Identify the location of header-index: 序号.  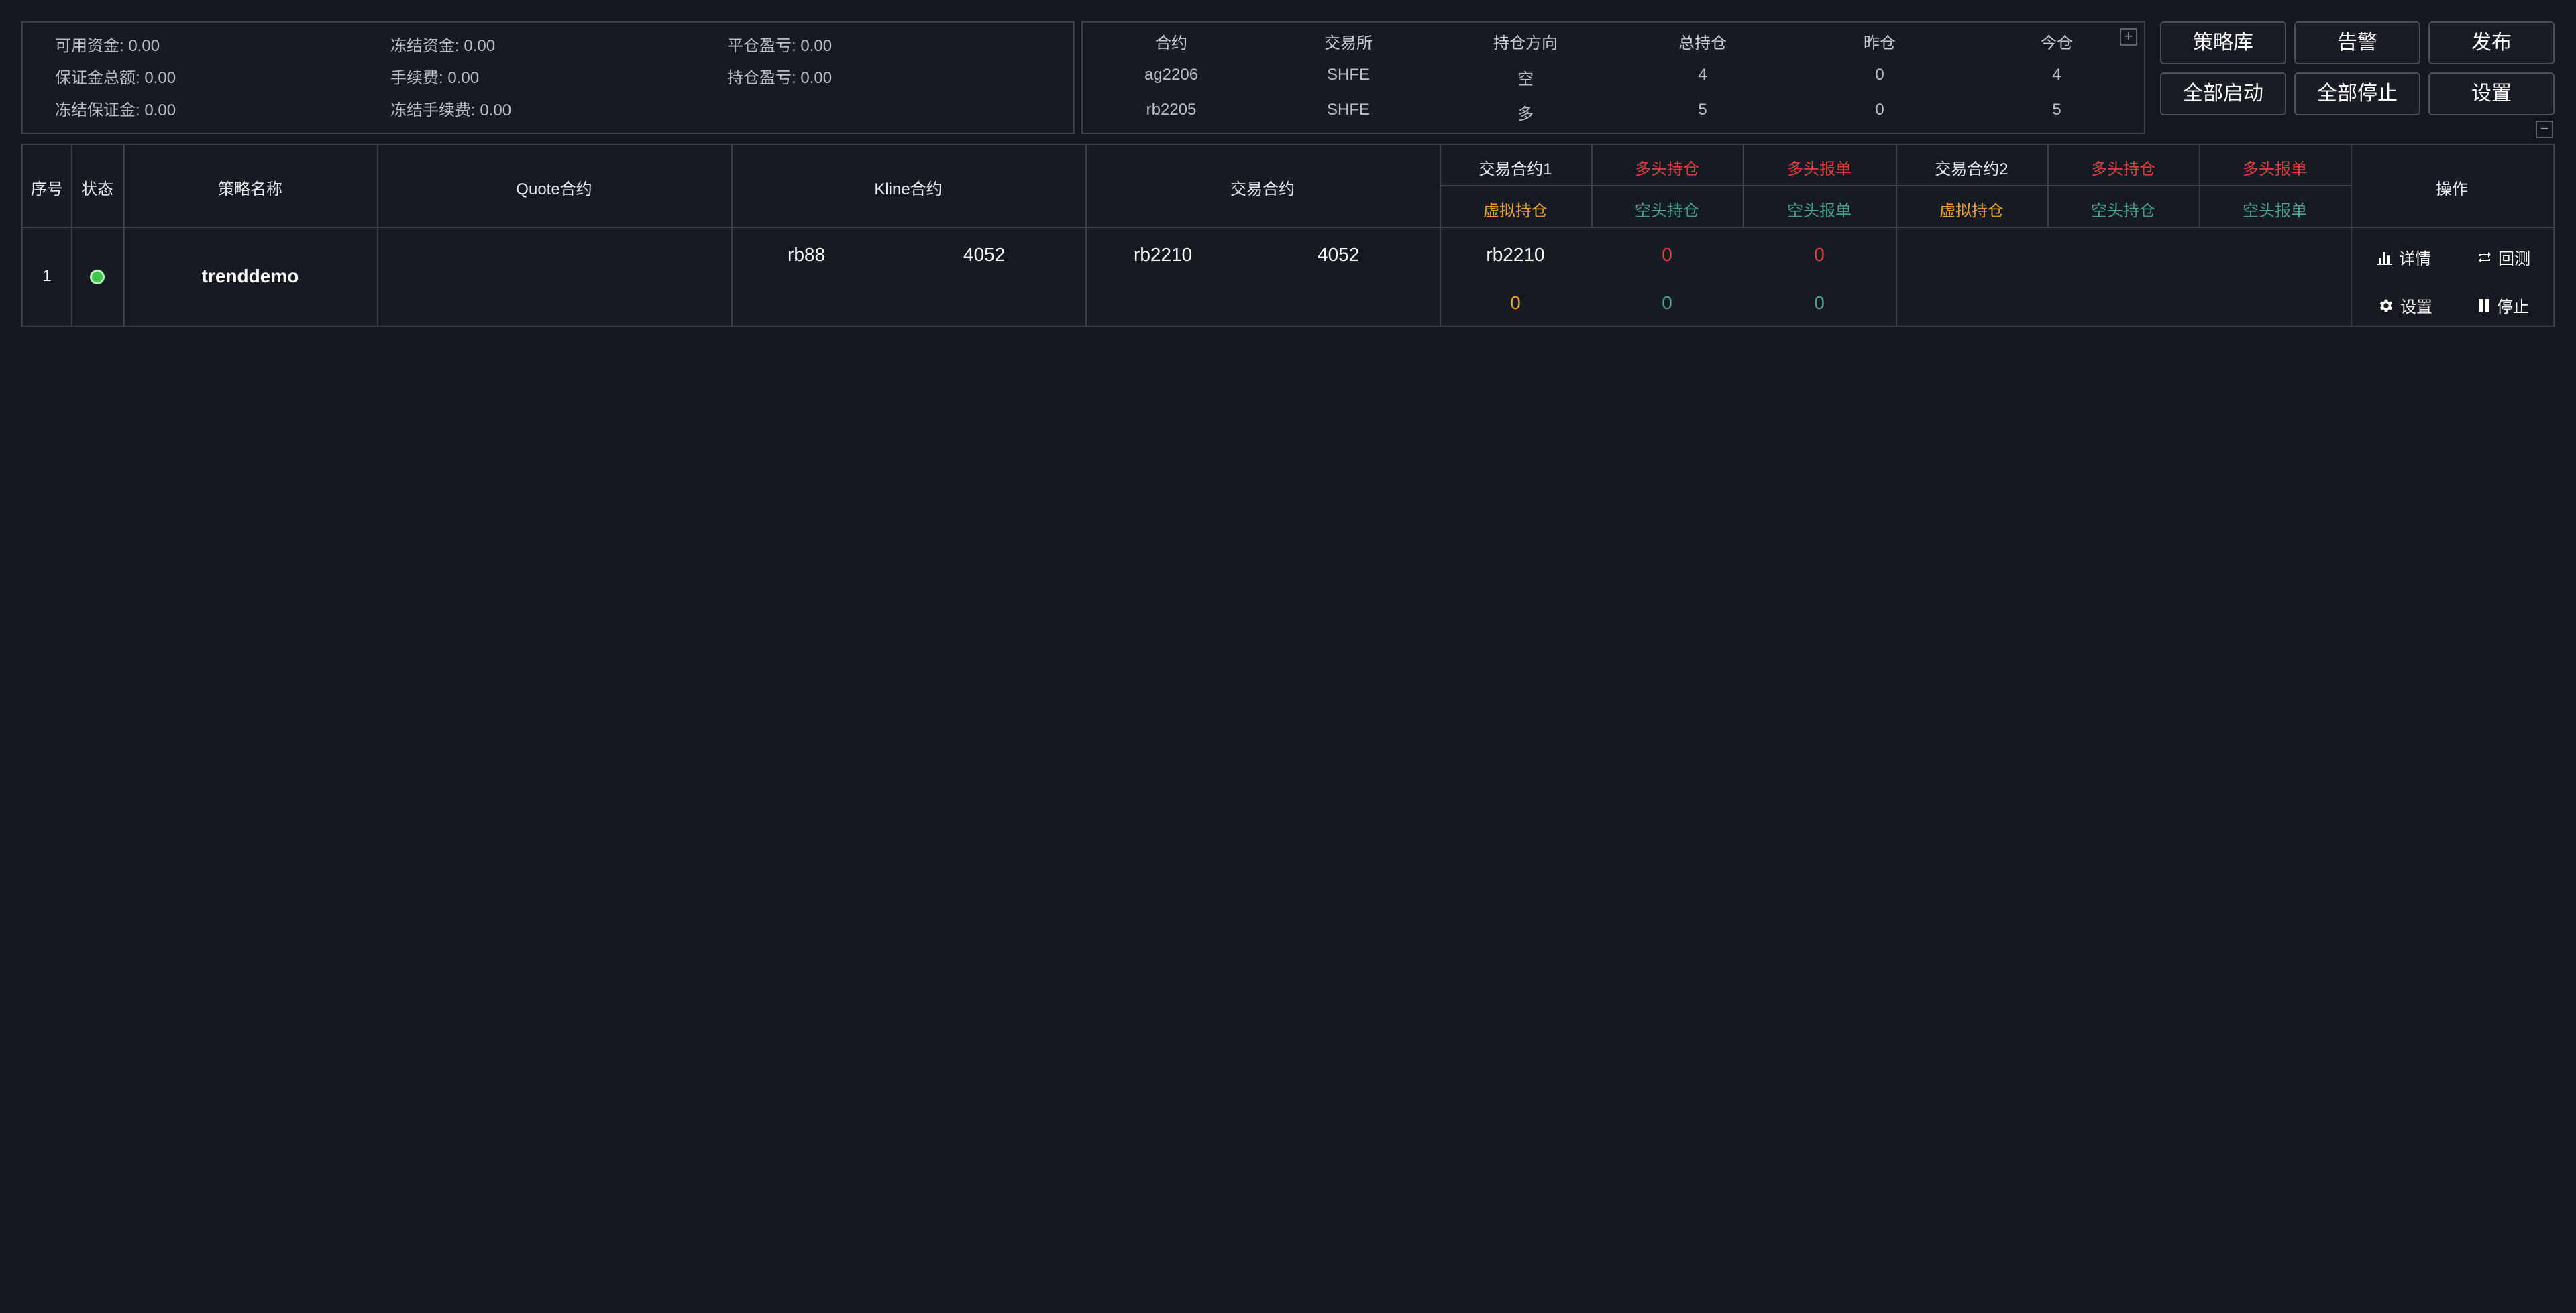
(47, 189).